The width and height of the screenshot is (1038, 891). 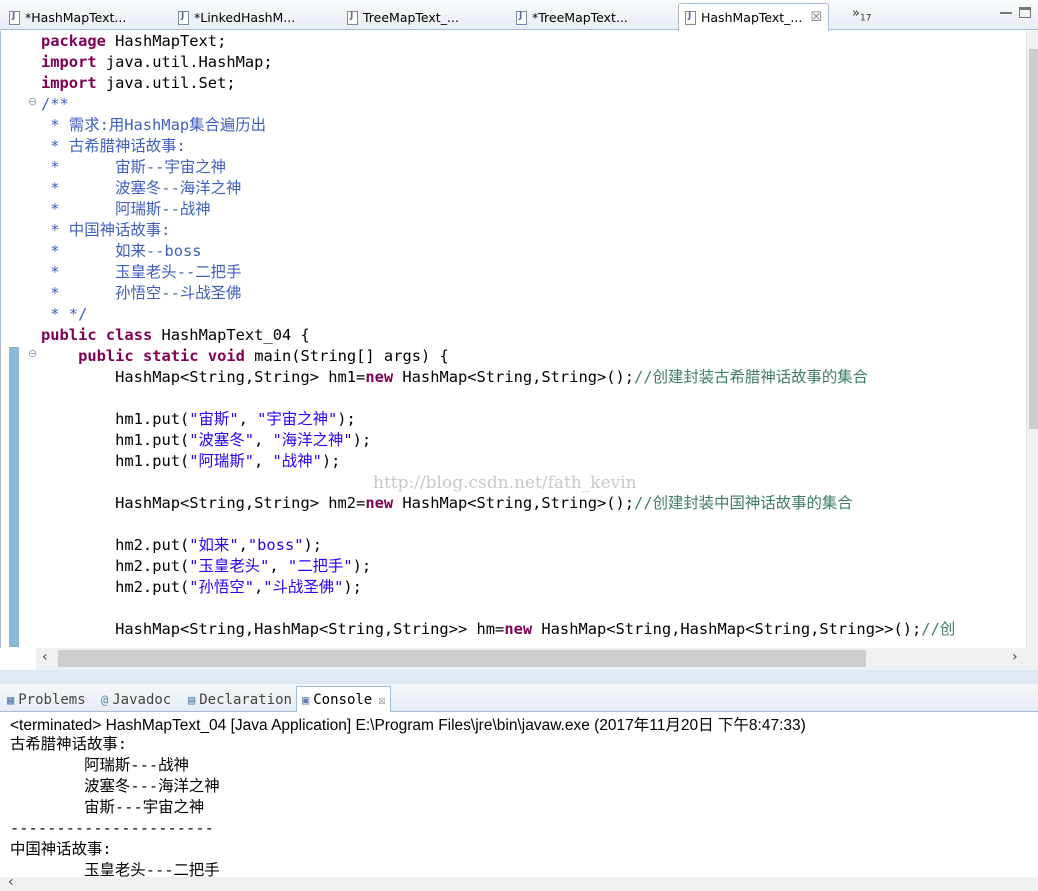 I want to click on code-token: static, so click(x=170, y=356).